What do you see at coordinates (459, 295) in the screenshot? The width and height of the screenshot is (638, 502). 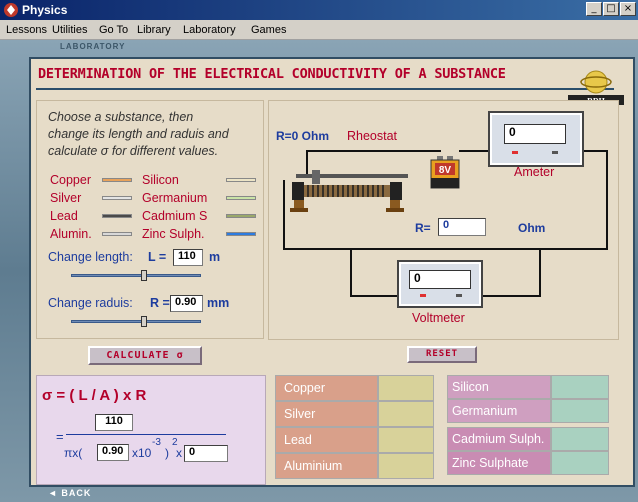 I see `voltmeter-terminal-negative` at bounding box center [459, 295].